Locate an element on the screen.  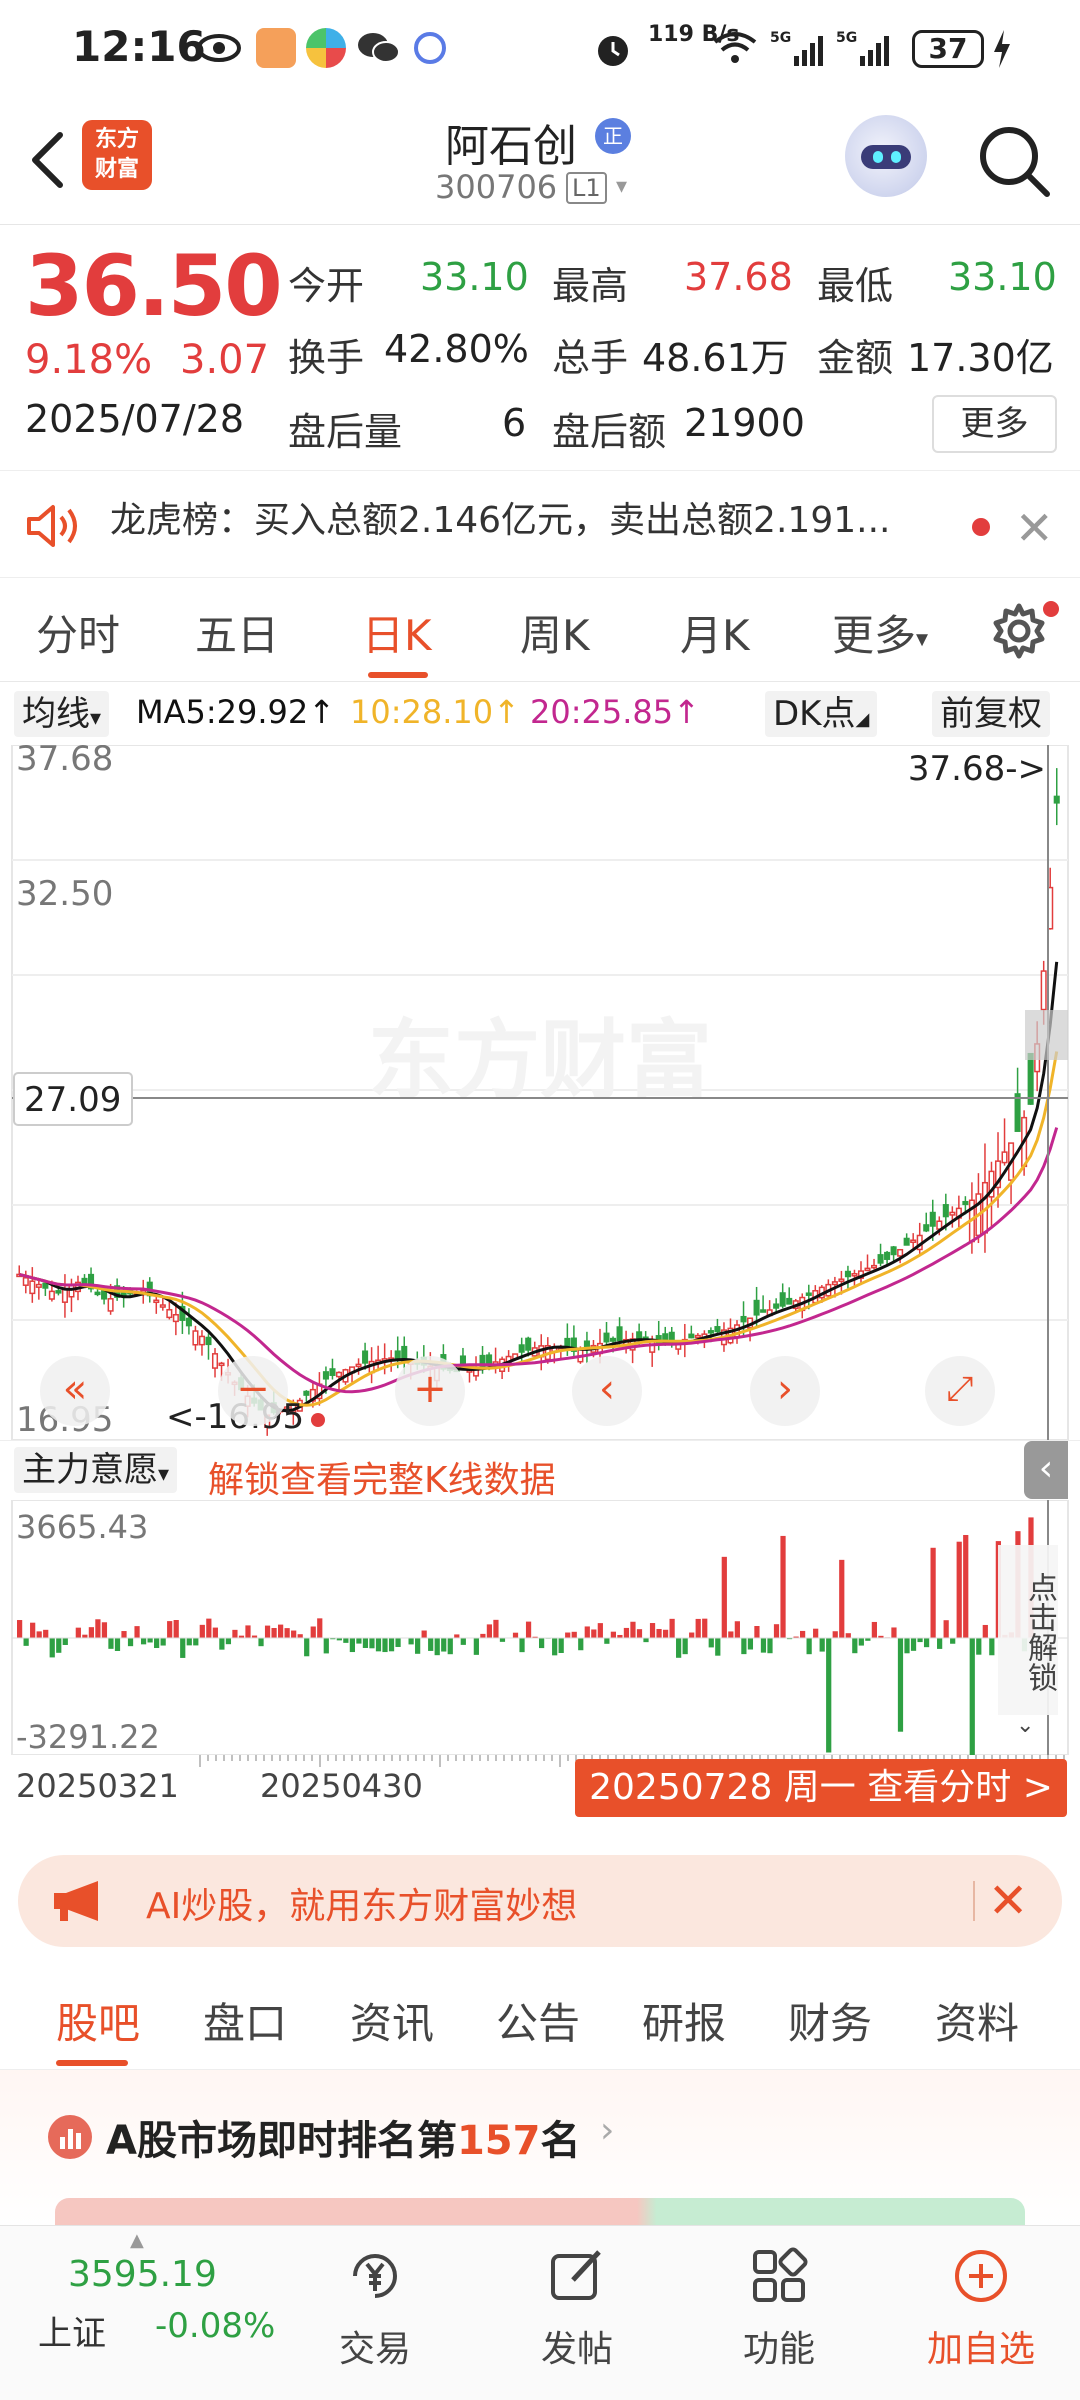
more-button: 更多 is located at coordinates (994, 424).